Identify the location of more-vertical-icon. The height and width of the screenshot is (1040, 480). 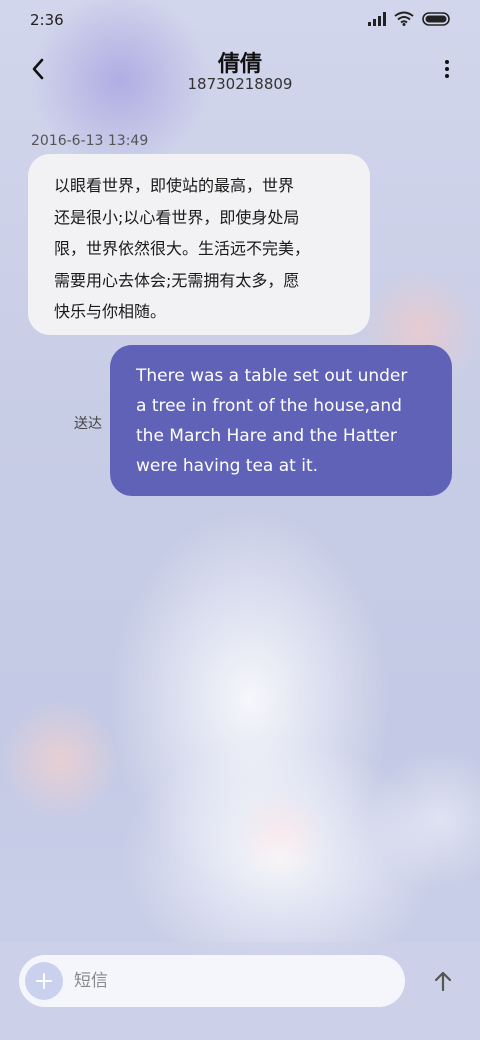
(447, 69).